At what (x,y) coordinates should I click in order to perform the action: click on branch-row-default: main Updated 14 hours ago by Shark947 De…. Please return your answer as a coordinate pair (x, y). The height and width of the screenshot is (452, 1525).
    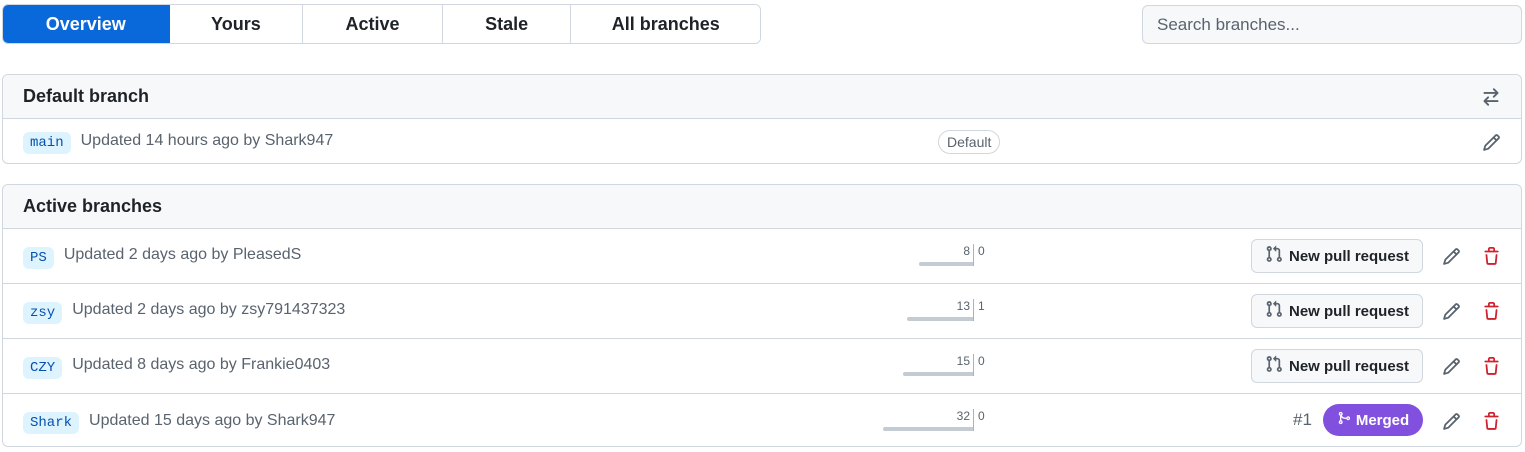
    Looking at the image, I should click on (762, 141).